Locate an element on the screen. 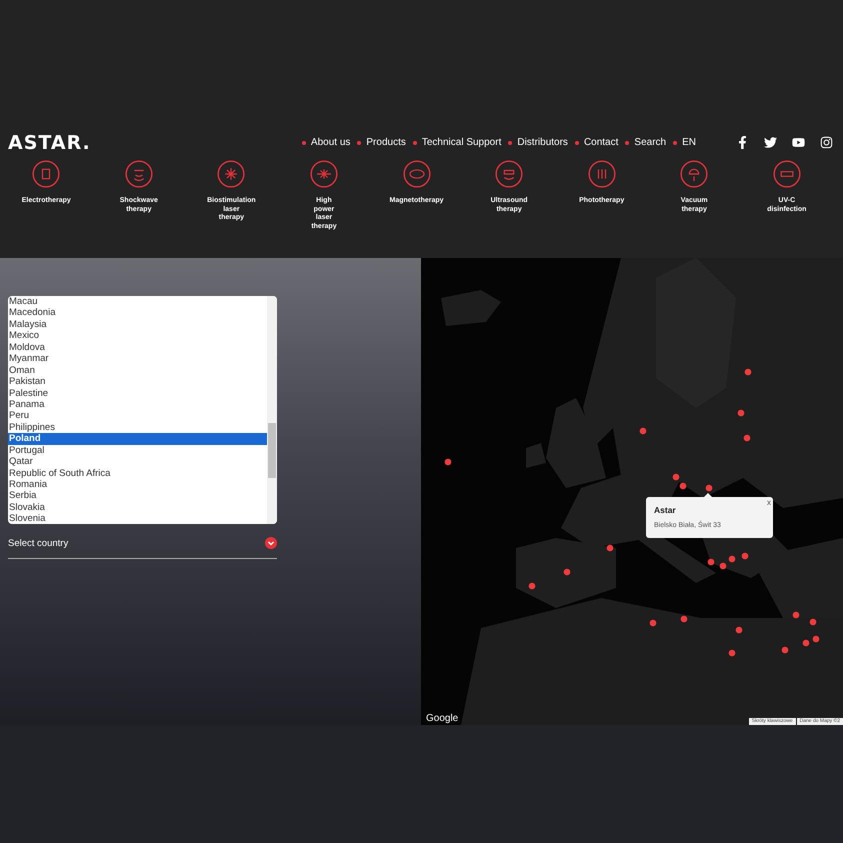 Image resolution: width=843 pixels, height=843 pixels. close-button: x is located at coordinates (769, 502).